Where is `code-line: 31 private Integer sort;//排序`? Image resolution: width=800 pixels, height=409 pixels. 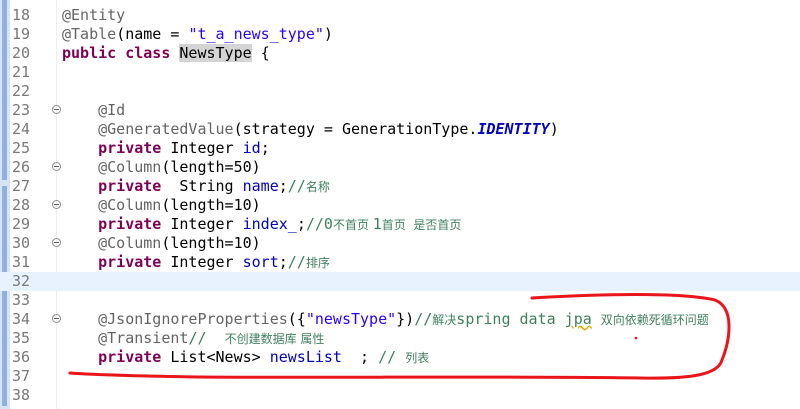 code-line: 31 private Integer sort;//排序 is located at coordinates (400, 262).